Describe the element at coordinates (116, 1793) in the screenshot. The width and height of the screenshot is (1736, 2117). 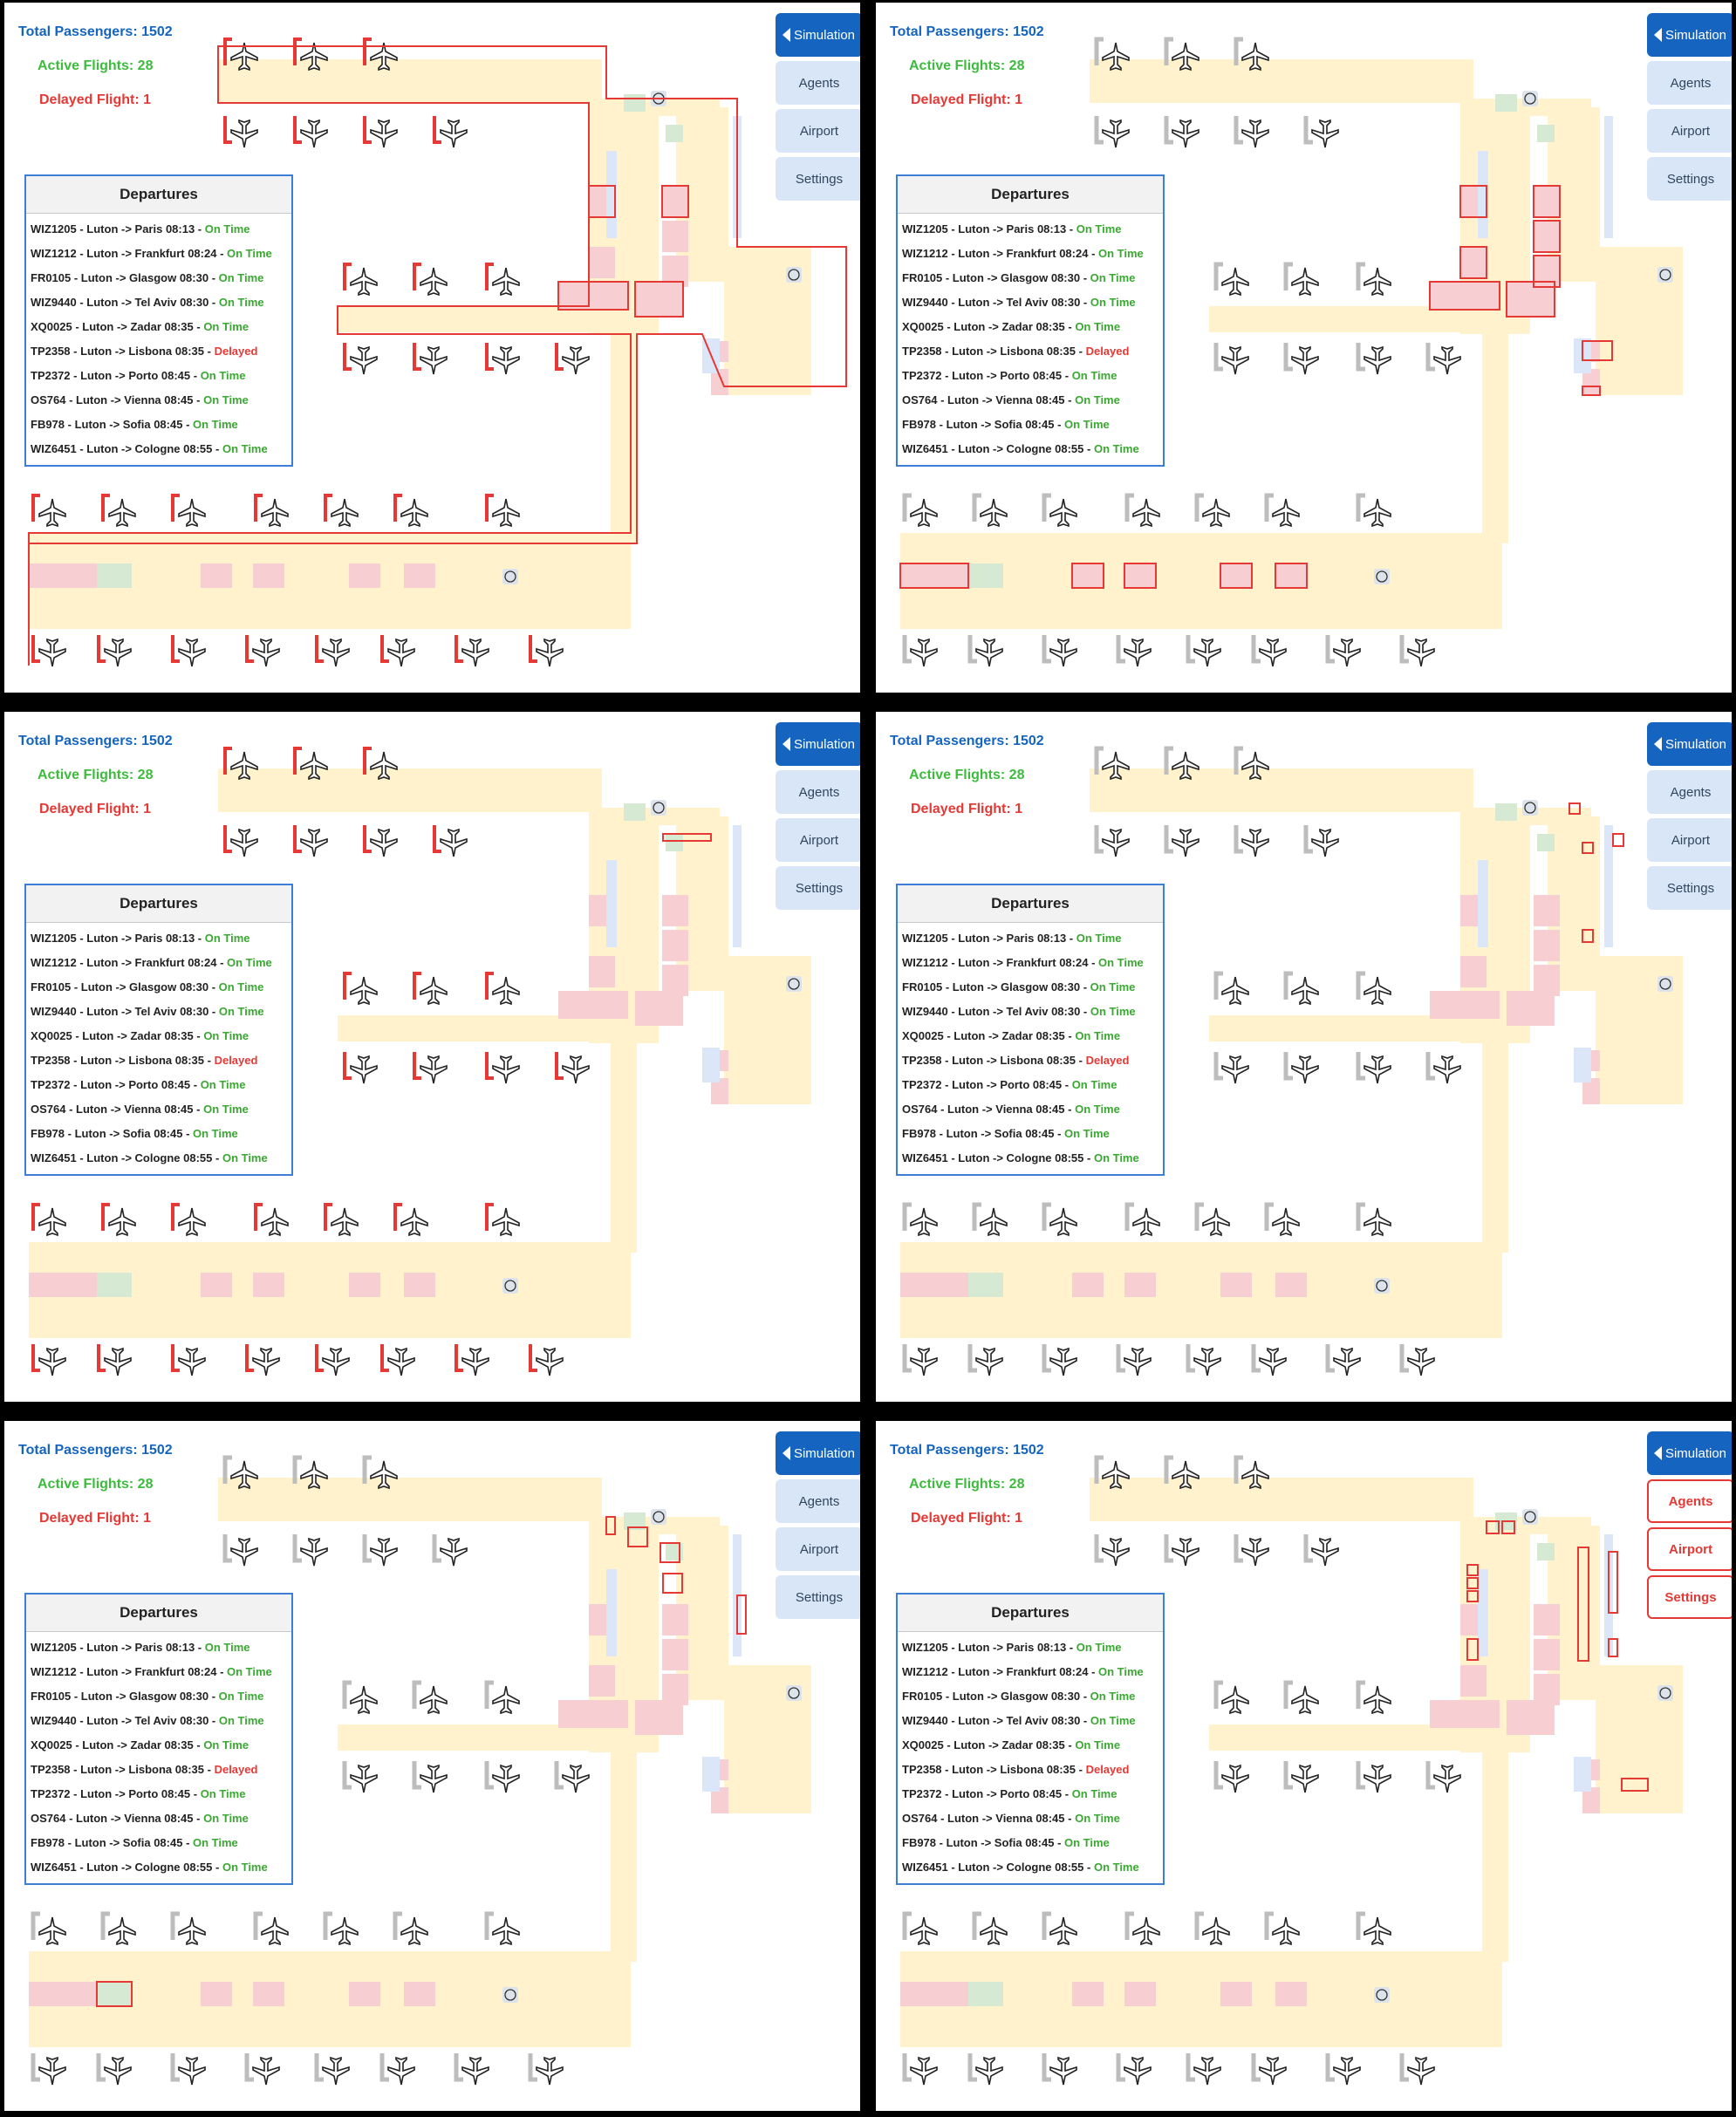
I see `departure-text: TP2372 - Luton -> Porto 08:45 -` at that location.